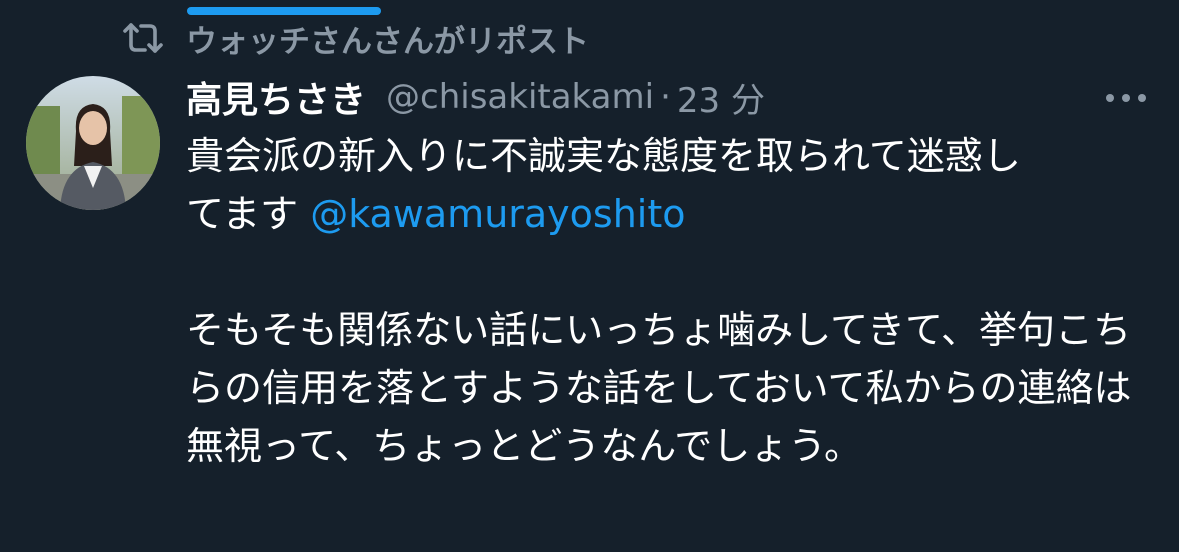  What do you see at coordinates (603, 156) in the screenshot?
I see `tweet-text-line: 貴会派の新入りに不誠実な態度を取られて迷惑し` at bounding box center [603, 156].